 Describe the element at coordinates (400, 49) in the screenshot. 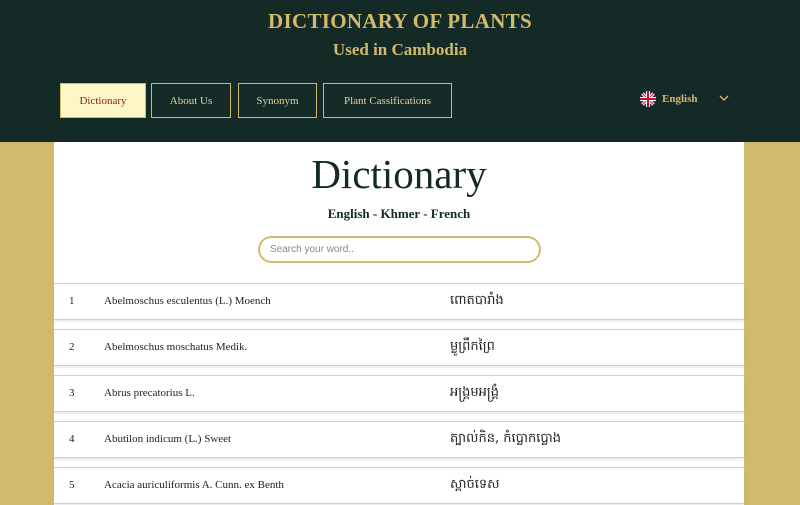

I see `site-subtitle: Used in Cambodia` at that location.